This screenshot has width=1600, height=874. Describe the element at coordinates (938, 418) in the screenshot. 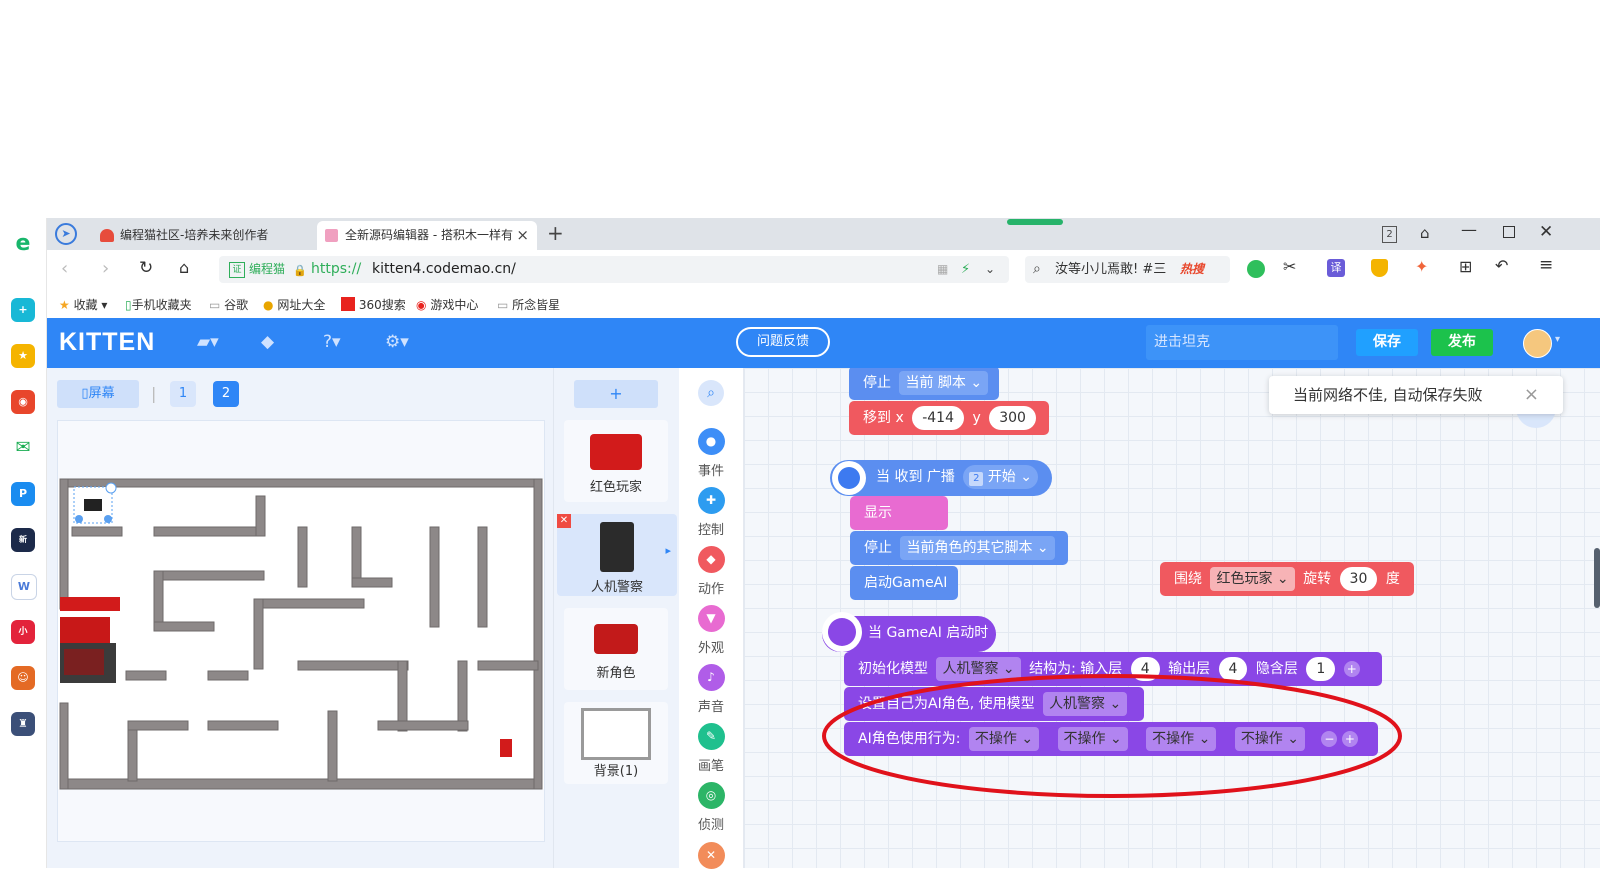

I see `x-input: -414` at that location.